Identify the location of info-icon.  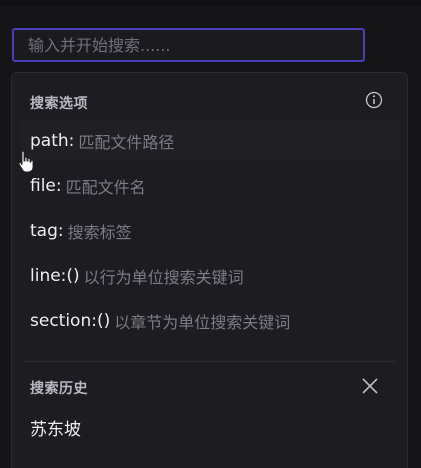
(374, 100).